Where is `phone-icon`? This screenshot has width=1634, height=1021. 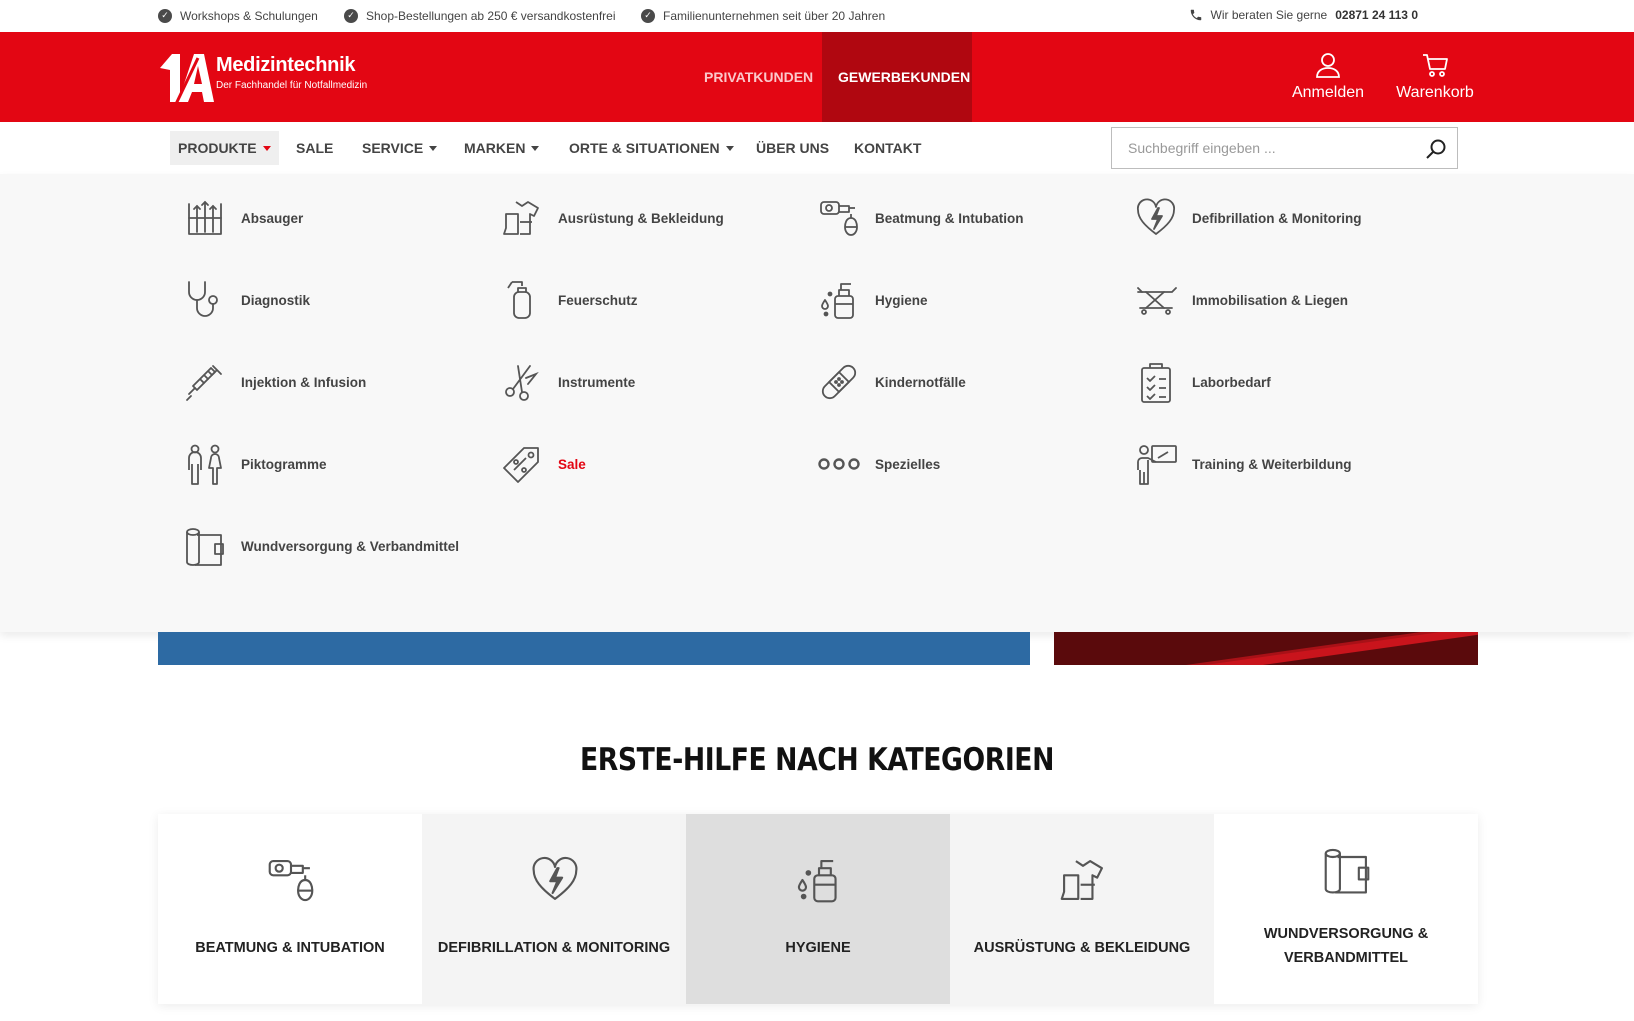 phone-icon is located at coordinates (1195, 15).